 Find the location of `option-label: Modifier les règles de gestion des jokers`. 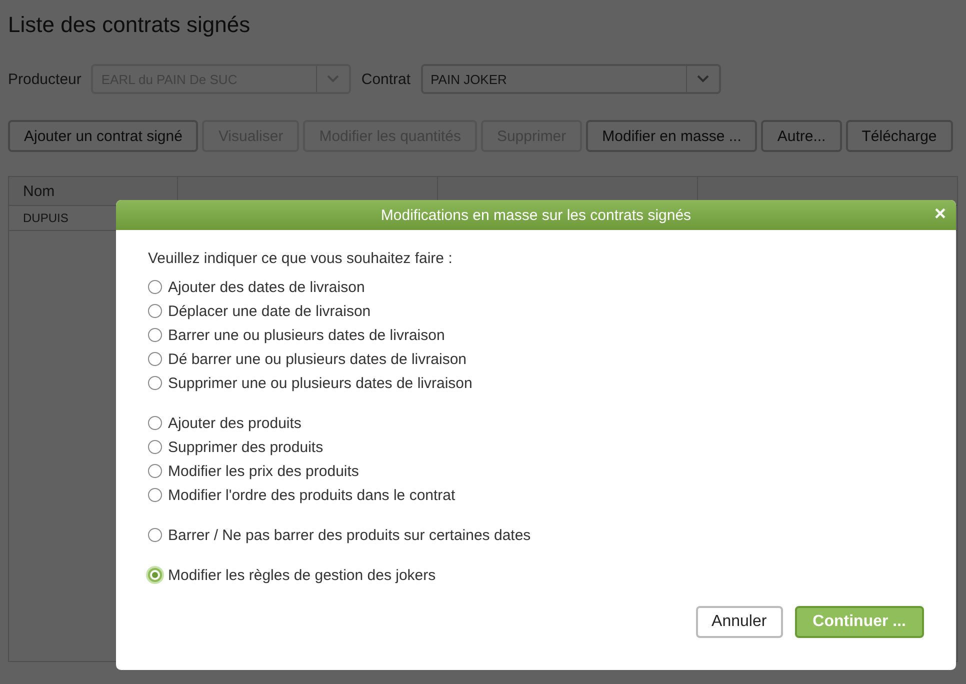

option-label: Modifier les règles de gestion des jokers is located at coordinates (302, 575).